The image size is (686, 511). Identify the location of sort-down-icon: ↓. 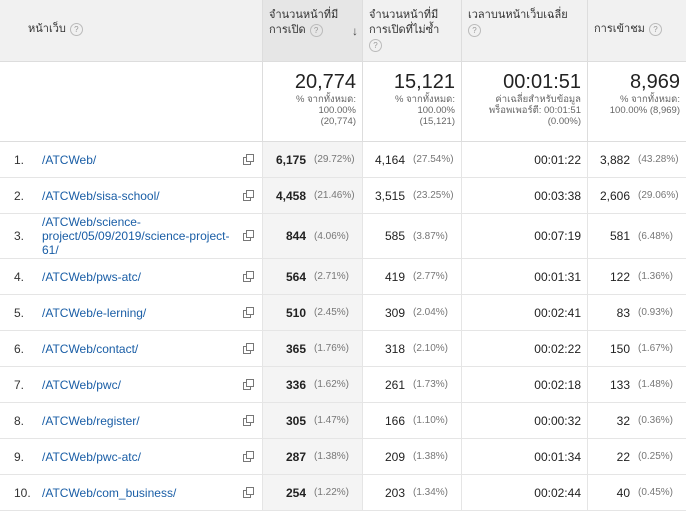
(355, 31).